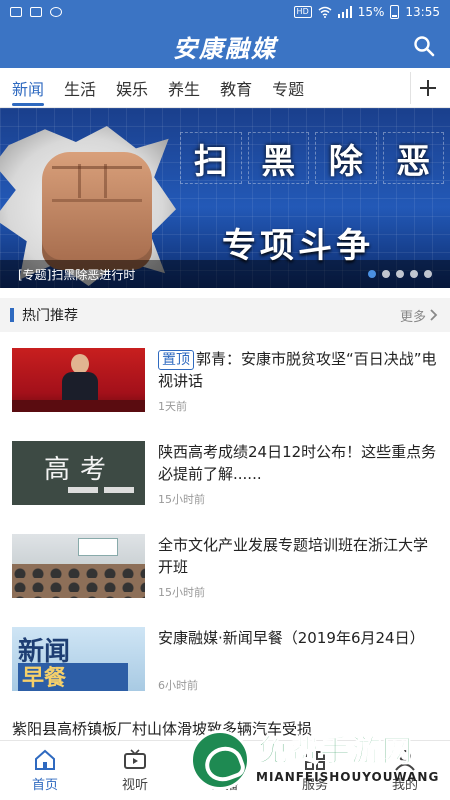 The height and width of the screenshot is (800, 450). Describe the element at coordinates (211, 158) in the screenshot. I see `banner-char: 扫` at that location.